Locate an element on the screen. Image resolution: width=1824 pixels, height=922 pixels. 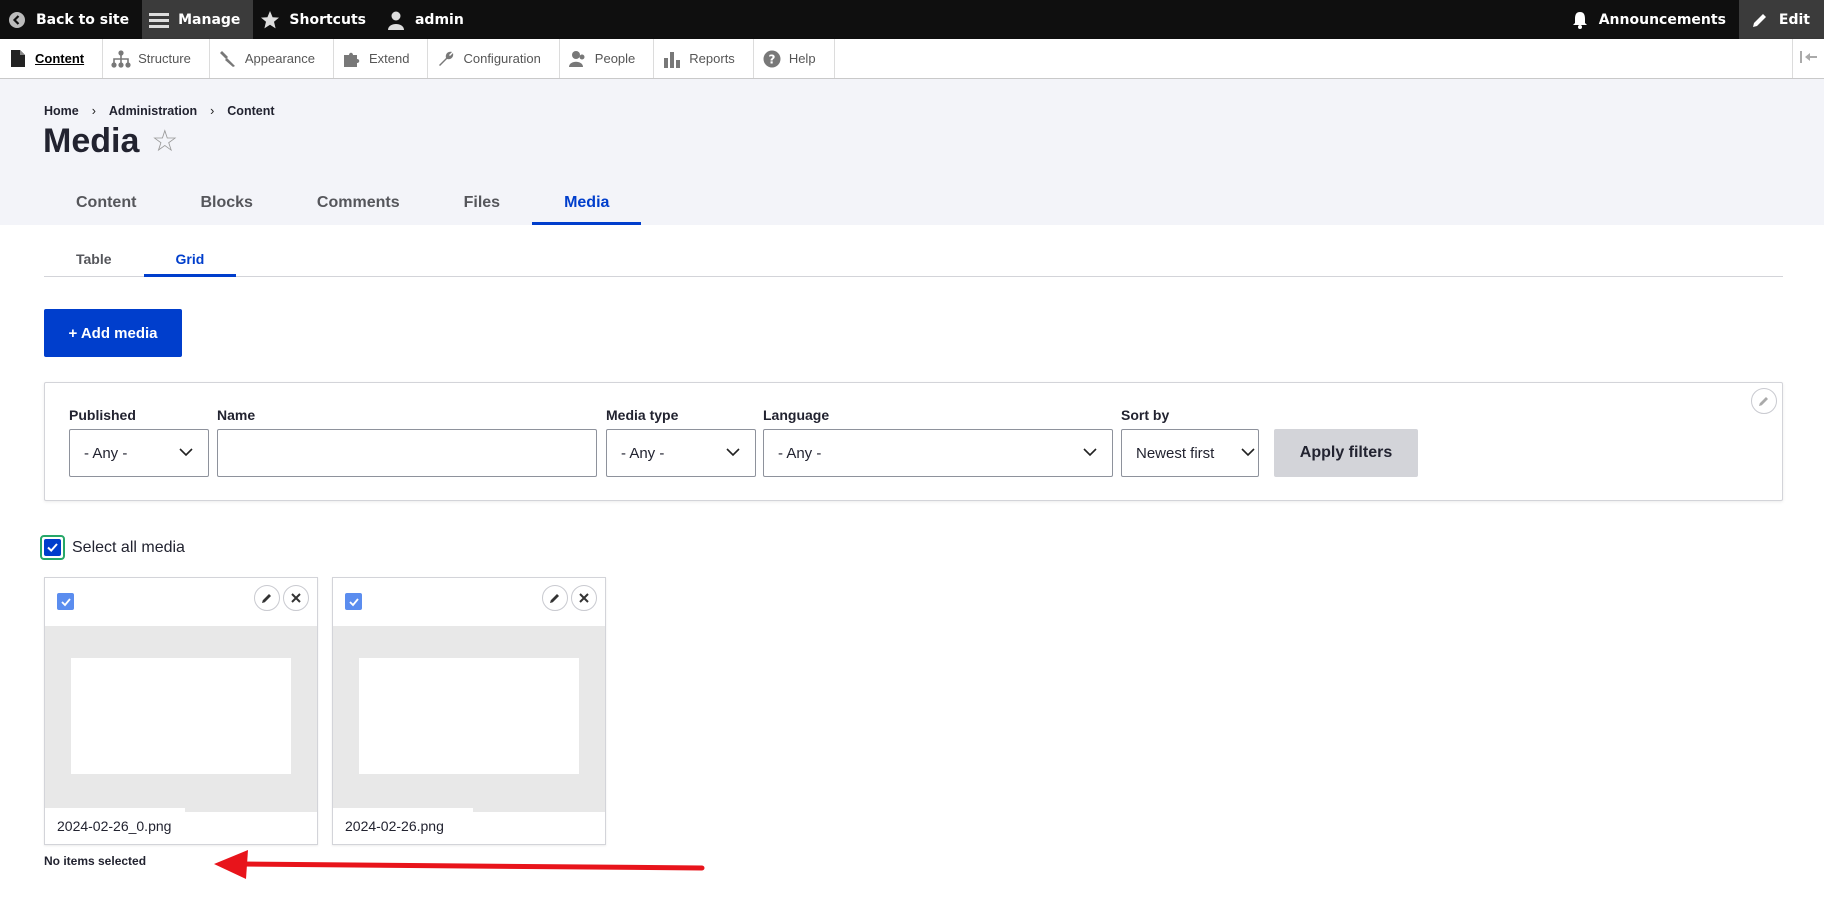
shortcuts-tab: Shortcuts is located at coordinates (316, 19).